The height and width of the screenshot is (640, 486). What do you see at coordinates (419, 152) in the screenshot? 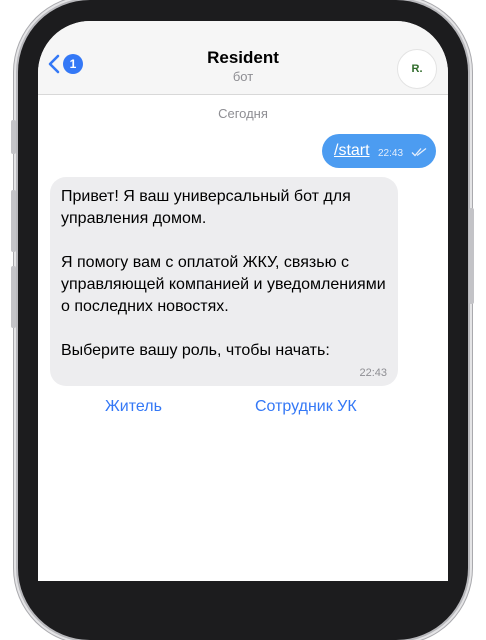
I see `double-check-icon` at bounding box center [419, 152].